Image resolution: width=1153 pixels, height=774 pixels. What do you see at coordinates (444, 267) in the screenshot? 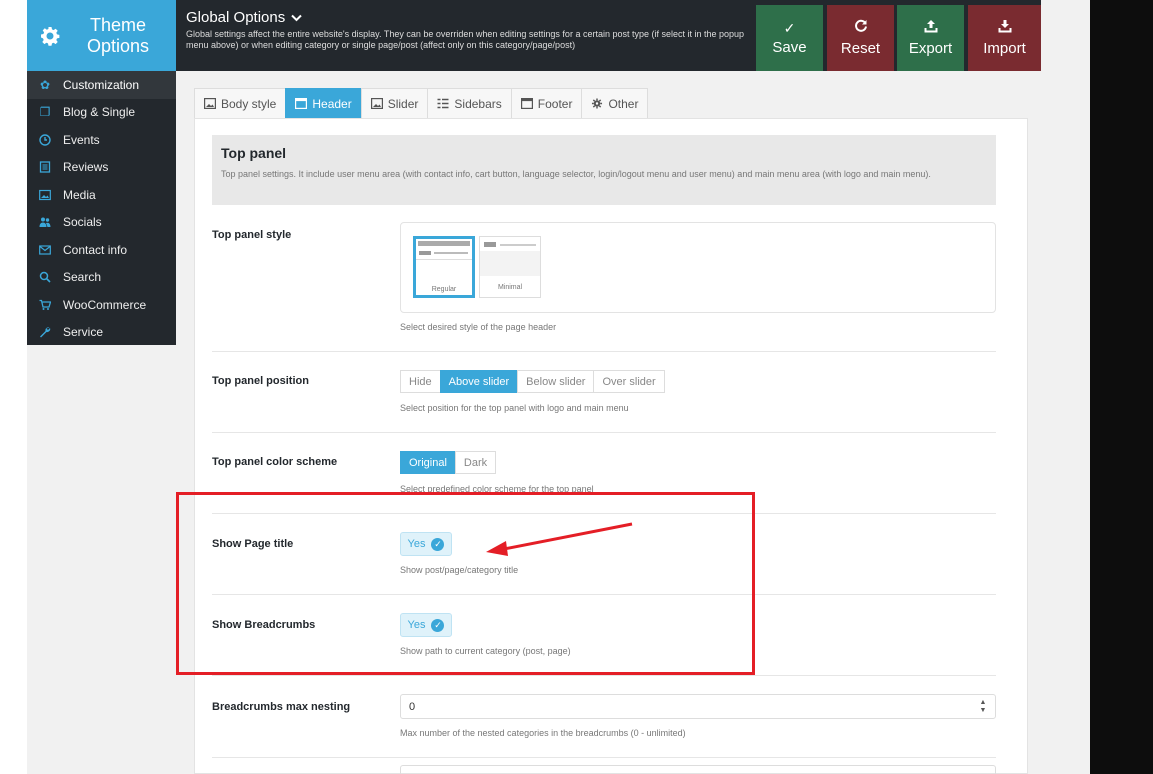
I see `style-option-regular: Regular` at bounding box center [444, 267].